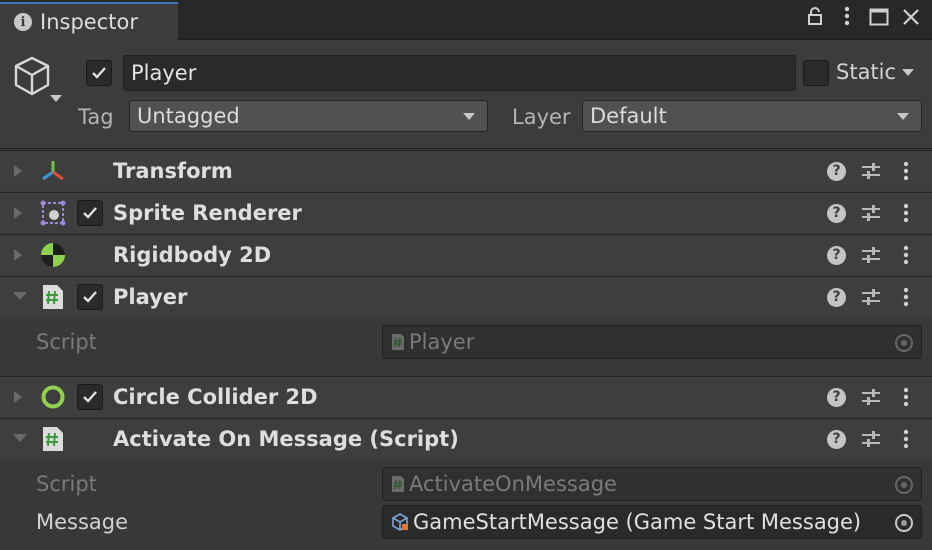  What do you see at coordinates (286, 439) in the screenshot?
I see `component-title: Activate On Message (Script)` at bounding box center [286, 439].